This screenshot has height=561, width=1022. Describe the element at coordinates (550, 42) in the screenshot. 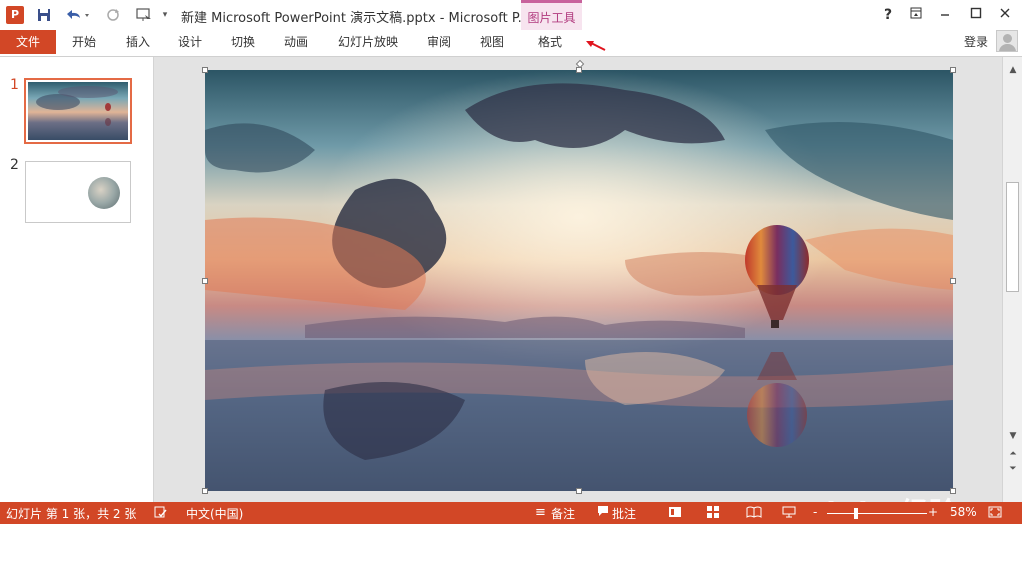

I see `tab-format: 格式` at that location.